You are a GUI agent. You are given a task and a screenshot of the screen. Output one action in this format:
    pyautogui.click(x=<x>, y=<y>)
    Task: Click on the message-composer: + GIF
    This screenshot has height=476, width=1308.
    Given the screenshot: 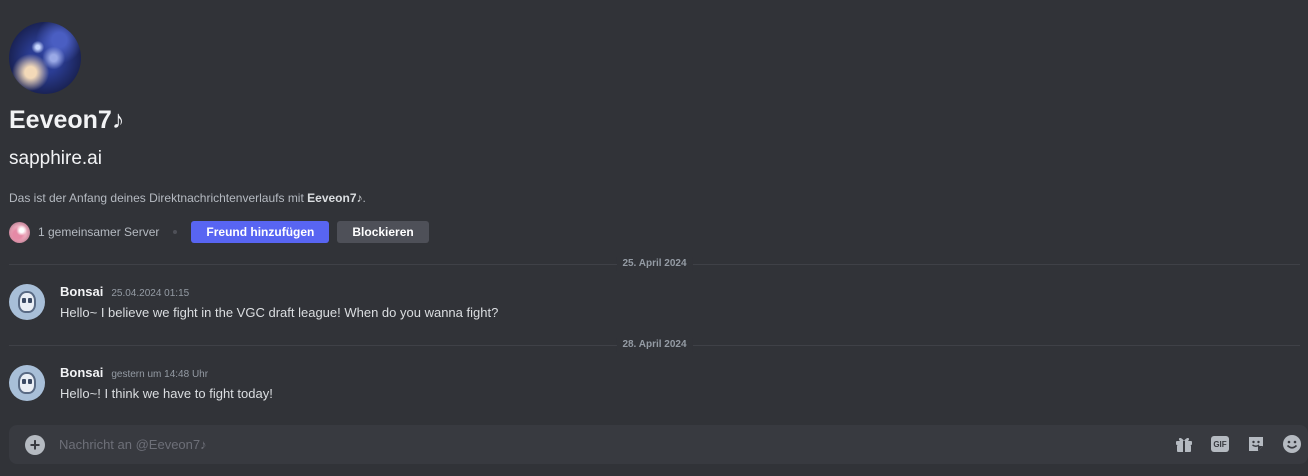 What is the action you would take?
    pyautogui.click(x=658, y=444)
    